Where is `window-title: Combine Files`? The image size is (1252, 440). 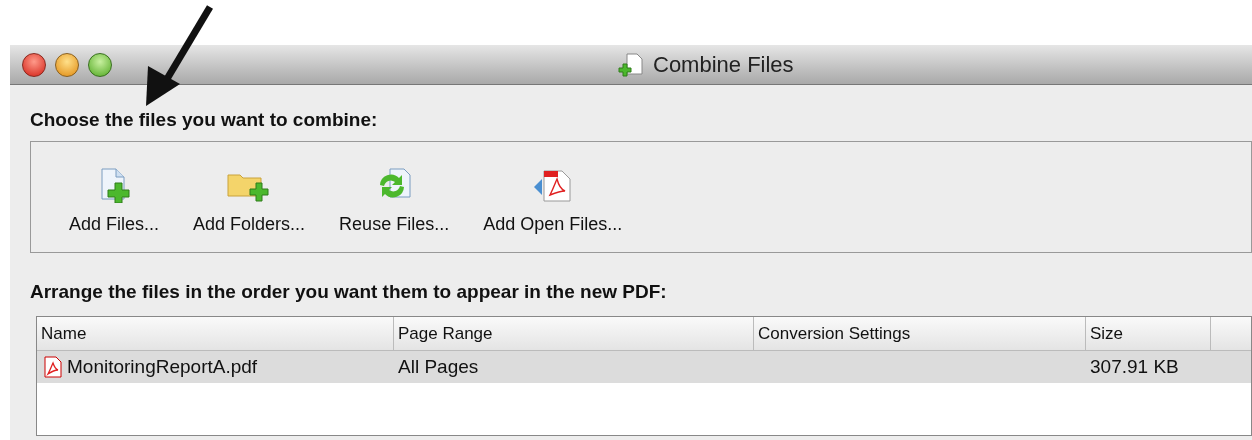
window-title: Combine Files is located at coordinates (723, 65).